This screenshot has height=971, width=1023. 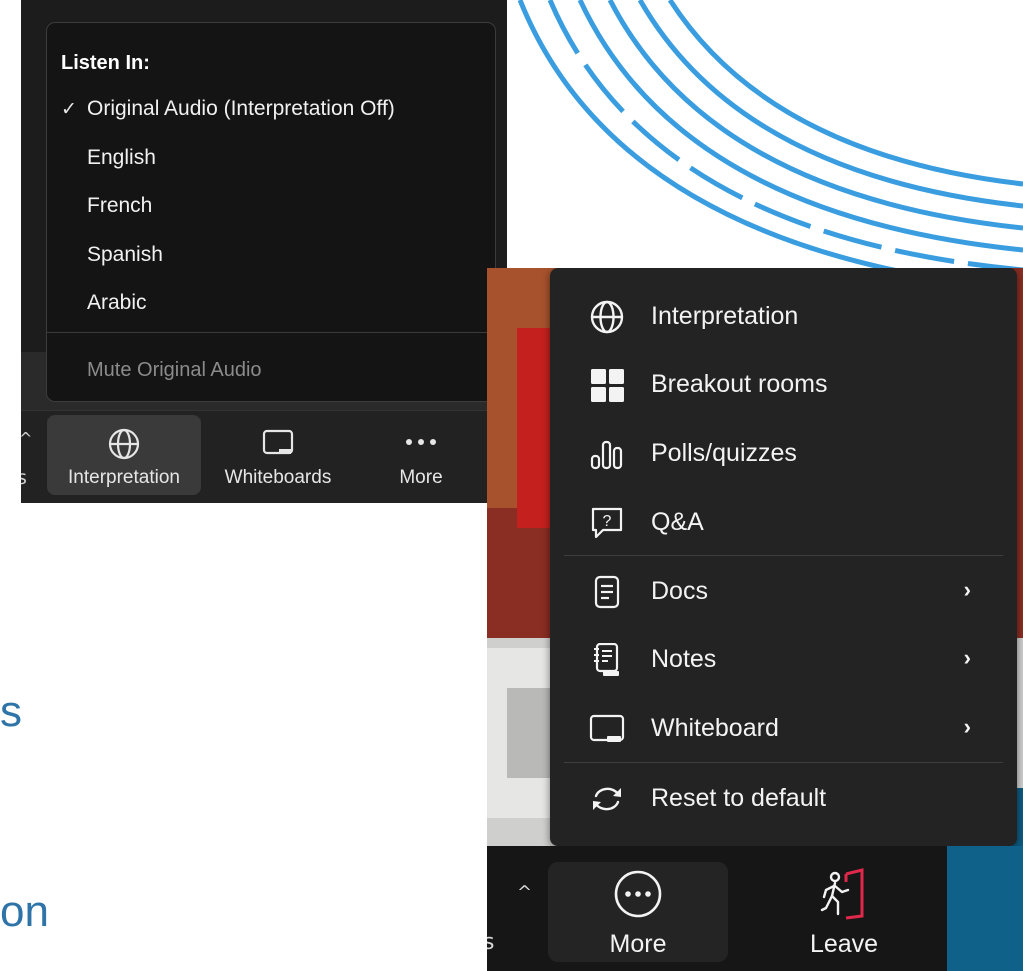 I want to click on whiteboards-button: Whiteboards, so click(x=278, y=455).